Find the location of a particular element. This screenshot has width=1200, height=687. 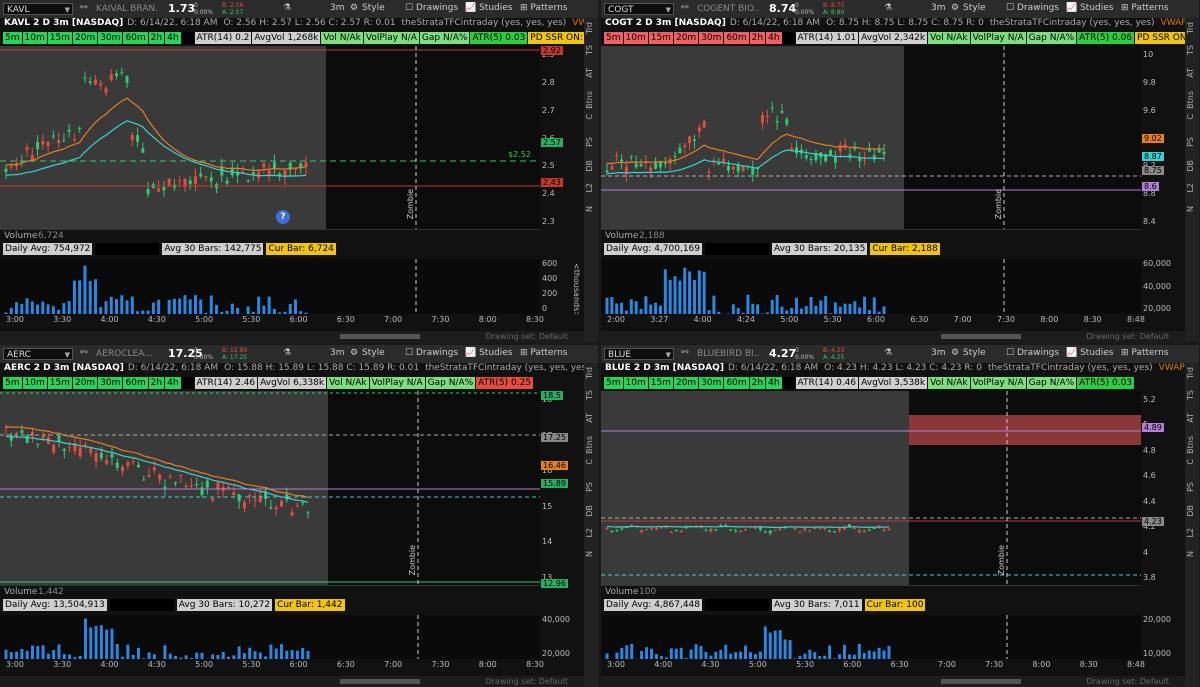

symbol-input: KAVL ▼ is located at coordinates (38, 9).